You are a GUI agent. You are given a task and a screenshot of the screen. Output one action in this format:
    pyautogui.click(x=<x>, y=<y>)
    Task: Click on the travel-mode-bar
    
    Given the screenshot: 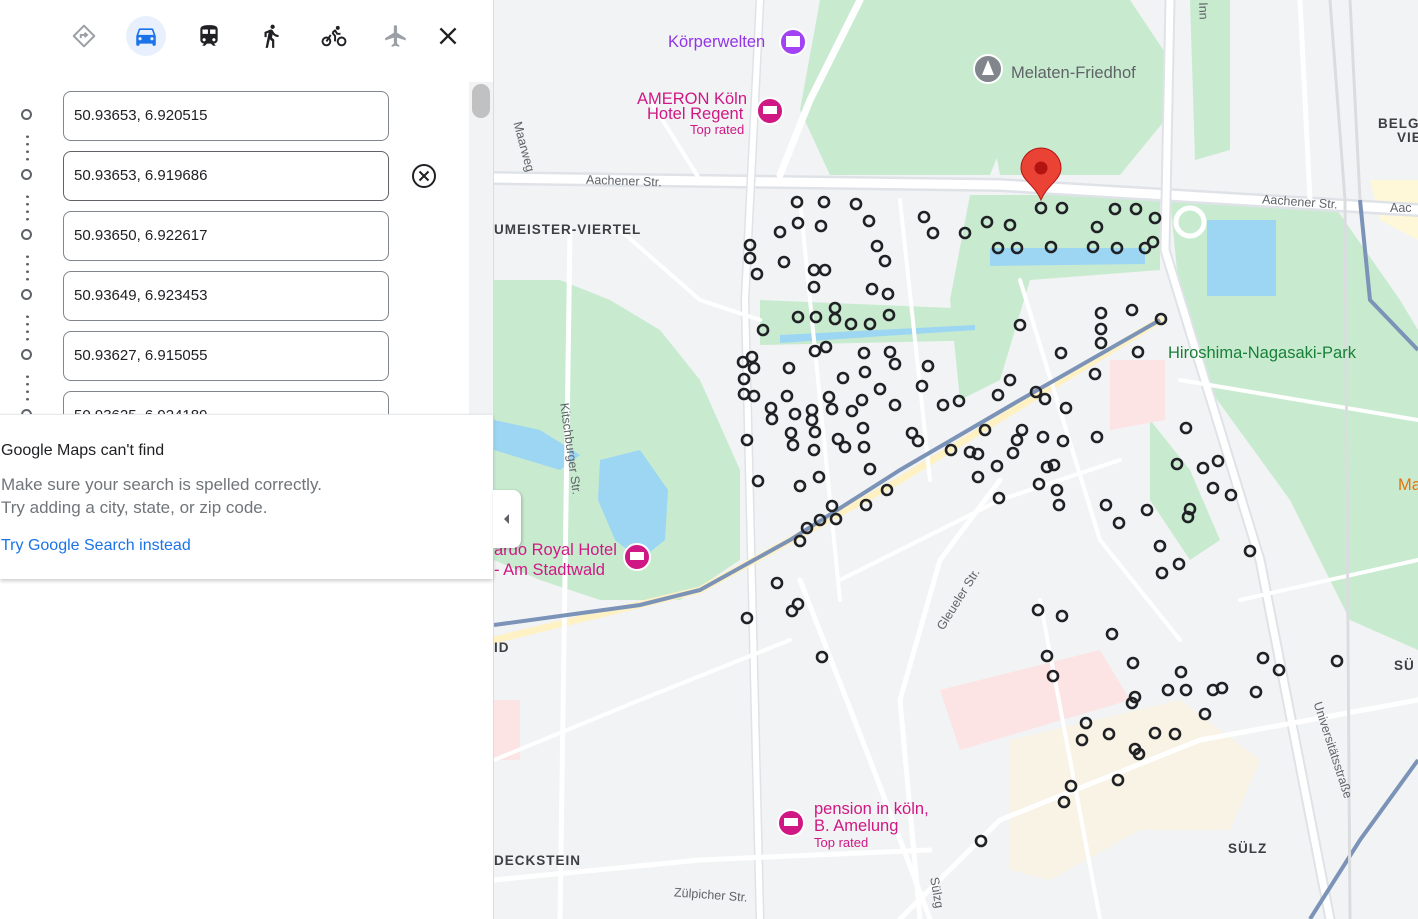 What is the action you would take?
    pyautogui.click(x=246, y=36)
    